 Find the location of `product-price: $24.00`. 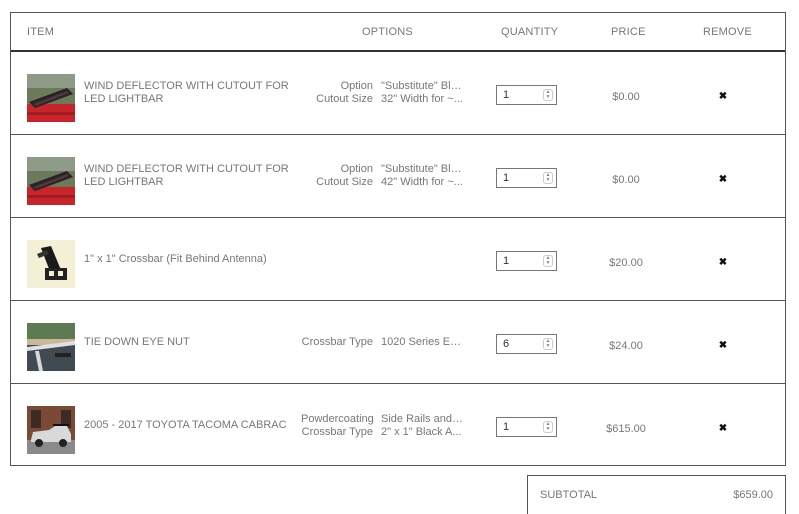

product-price: $24.00 is located at coordinates (626, 346).